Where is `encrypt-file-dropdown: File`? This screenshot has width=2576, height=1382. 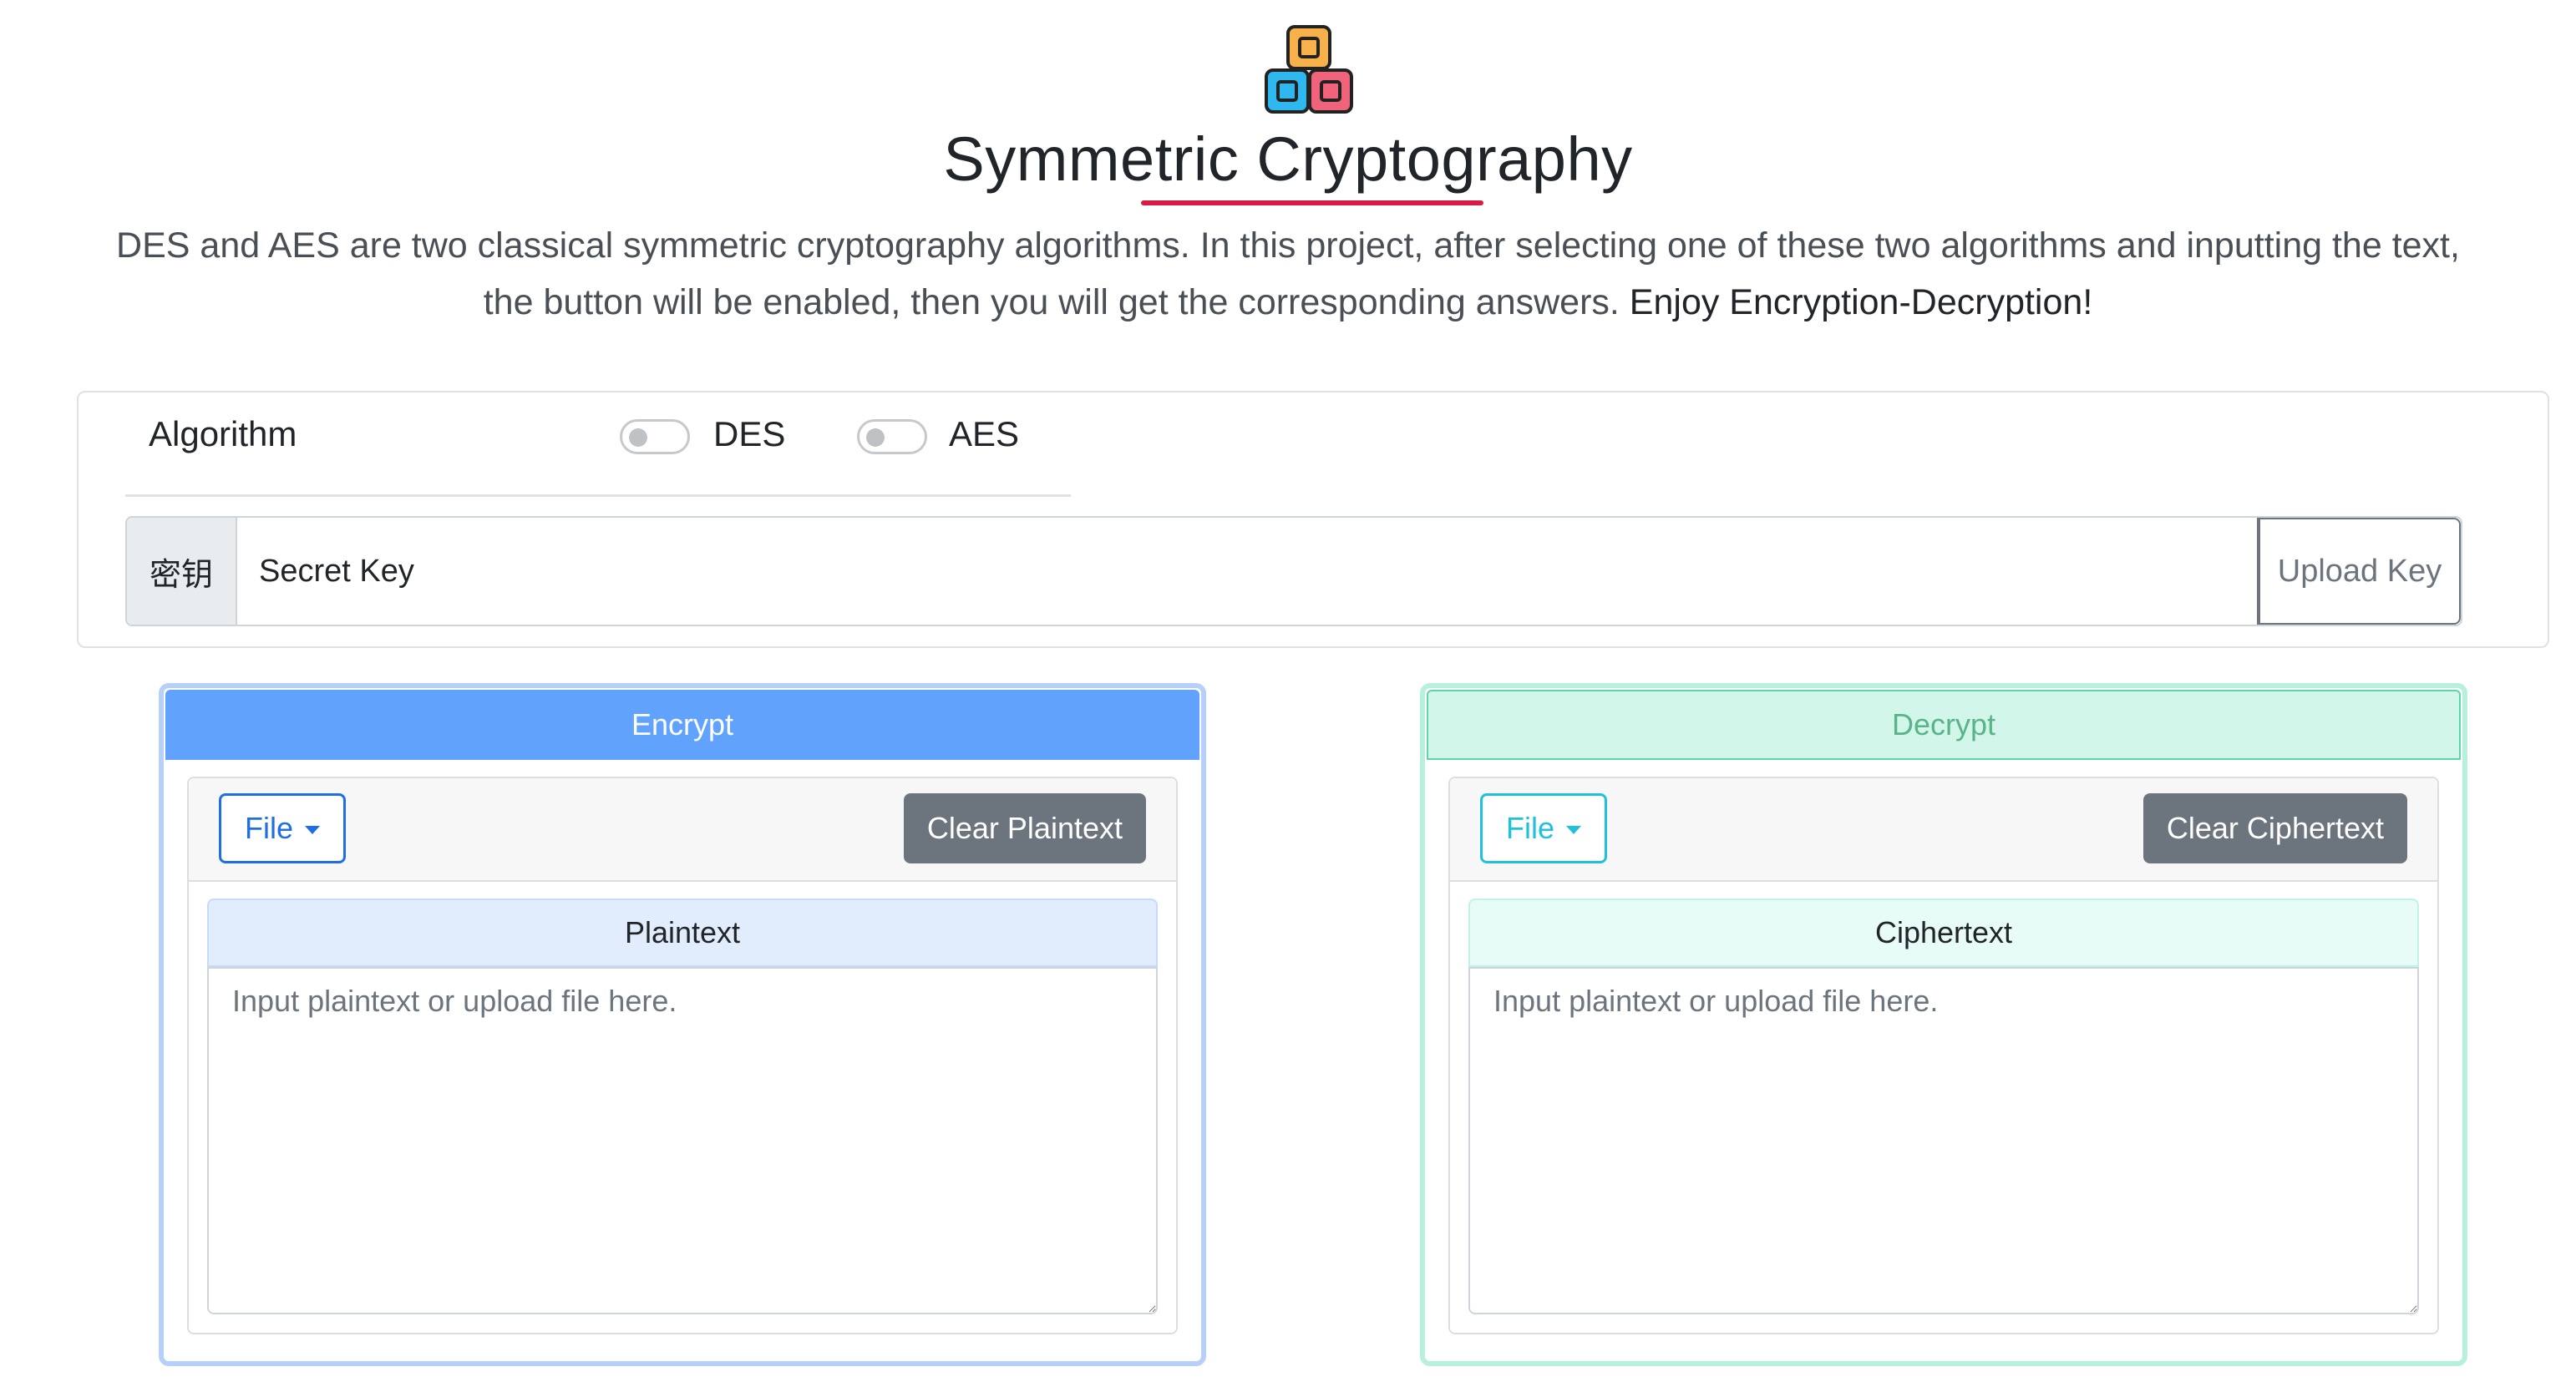
encrypt-file-dropdown: File is located at coordinates (282, 828).